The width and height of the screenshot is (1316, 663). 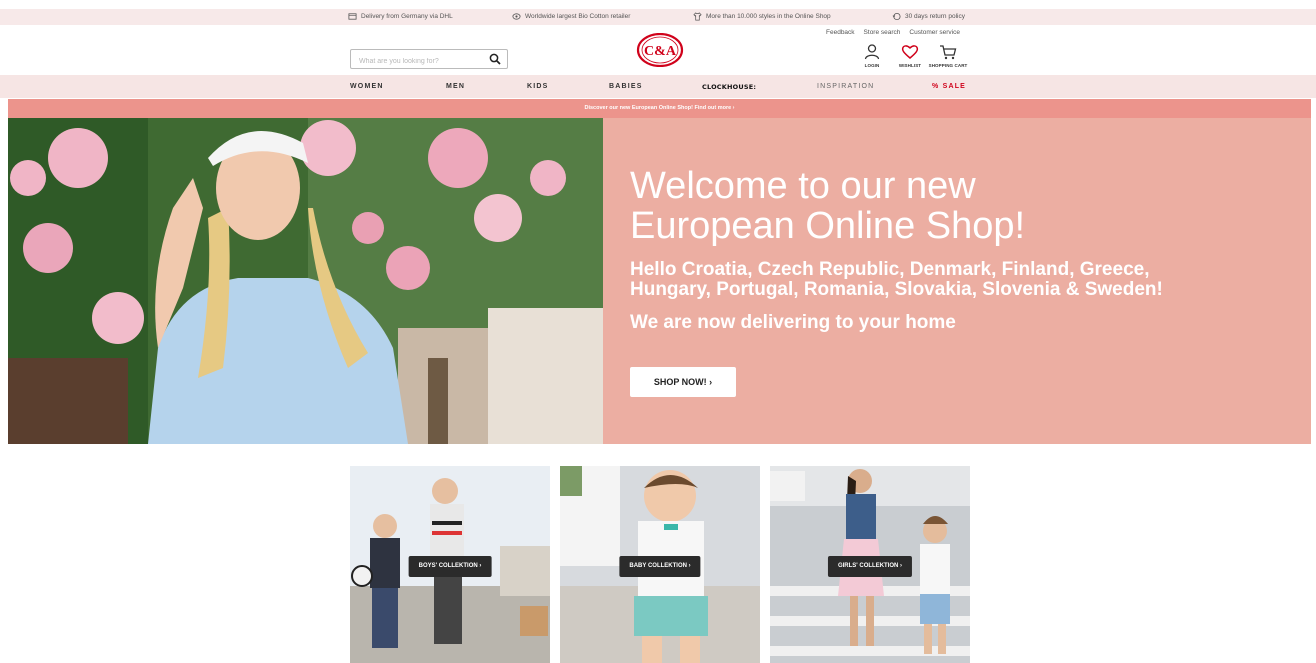 I want to click on svg-text: C&A, so click(x=660, y=51).